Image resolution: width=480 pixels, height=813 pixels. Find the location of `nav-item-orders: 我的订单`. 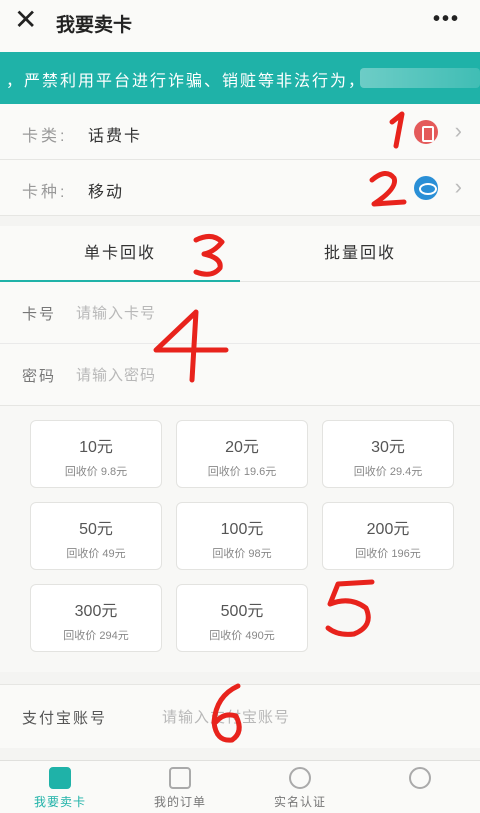

nav-item-orders: 我的订单 is located at coordinates (180, 787).